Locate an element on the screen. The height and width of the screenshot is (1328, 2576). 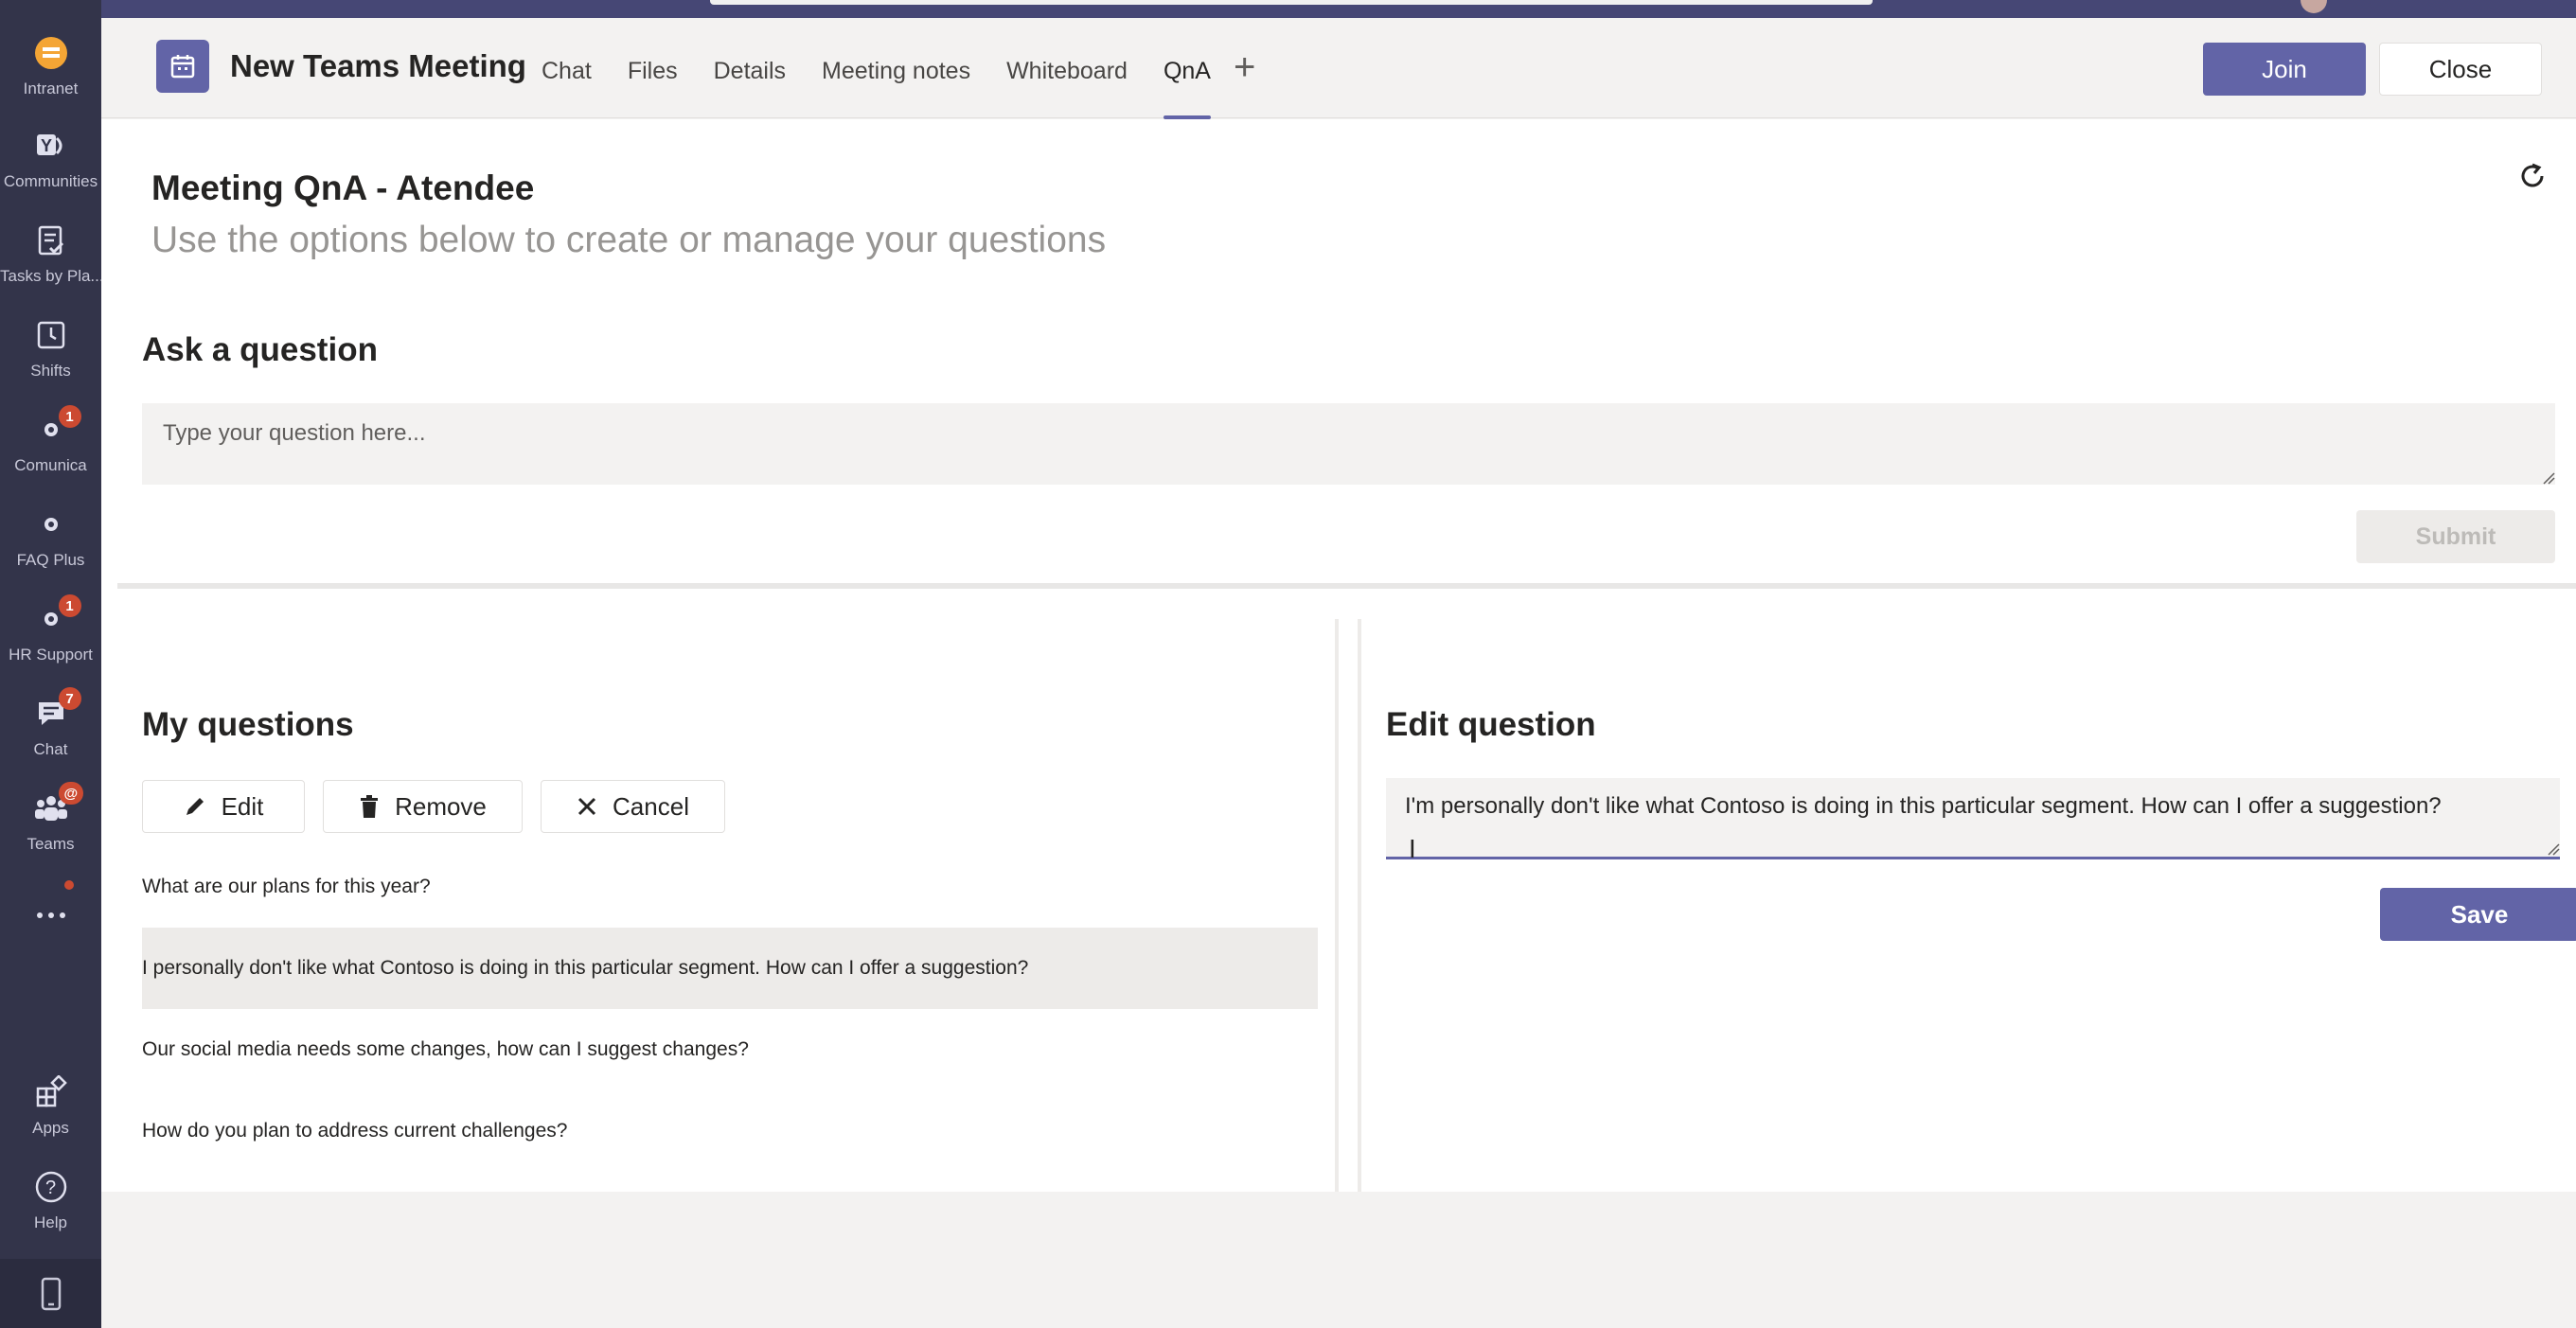
rail-item-faq-plus: FAQ Plus is located at coordinates (51, 546).